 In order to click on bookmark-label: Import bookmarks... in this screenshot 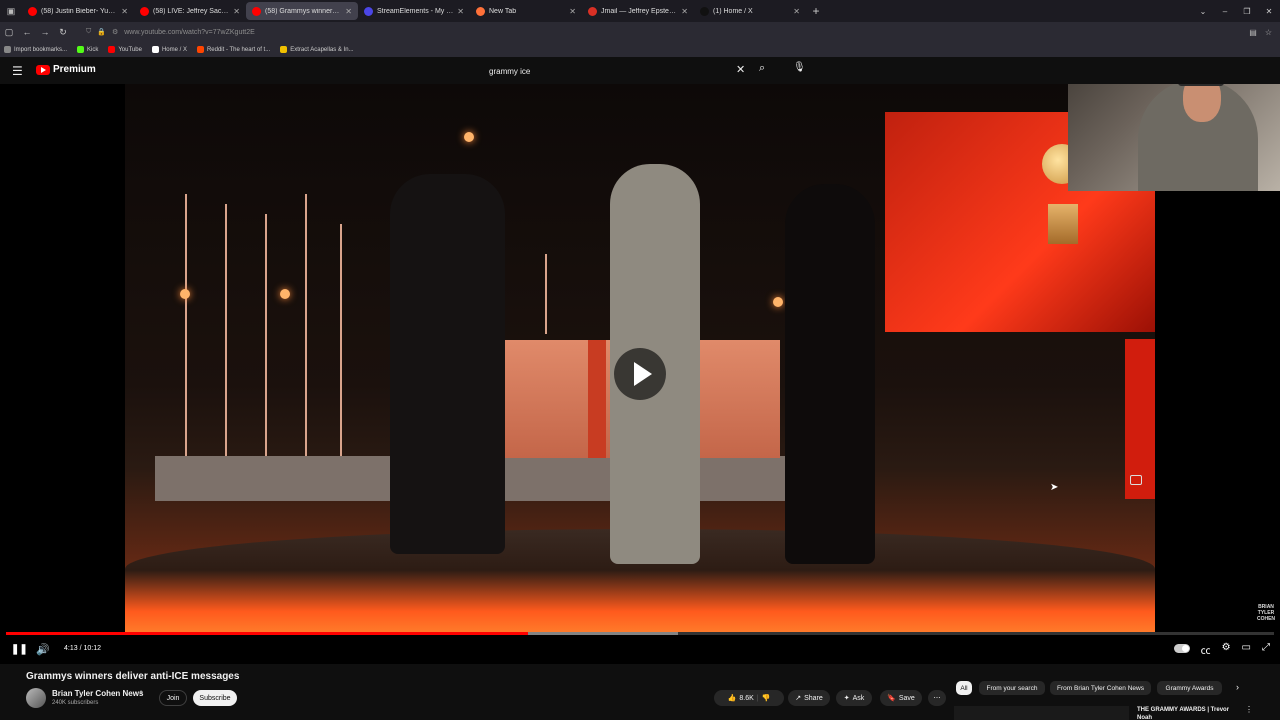, I will do `click(41, 49)`.